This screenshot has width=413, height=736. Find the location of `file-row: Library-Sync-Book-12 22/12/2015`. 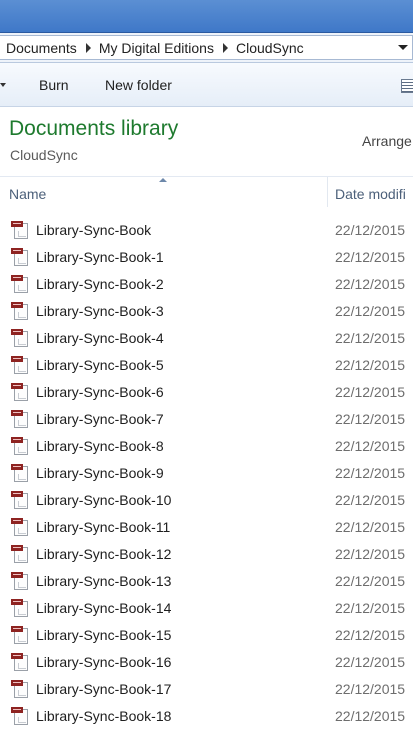

file-row: Library-Sync-Book-12 22/12/2015 is located at coordinates (206, 554).